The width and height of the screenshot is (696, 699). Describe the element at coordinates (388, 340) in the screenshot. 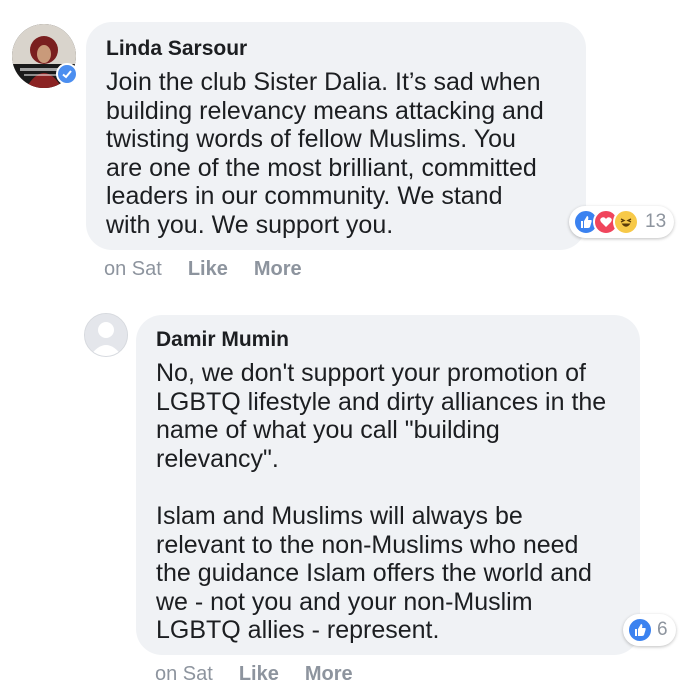

I see `comment-author: Damir Mumin` at that location.